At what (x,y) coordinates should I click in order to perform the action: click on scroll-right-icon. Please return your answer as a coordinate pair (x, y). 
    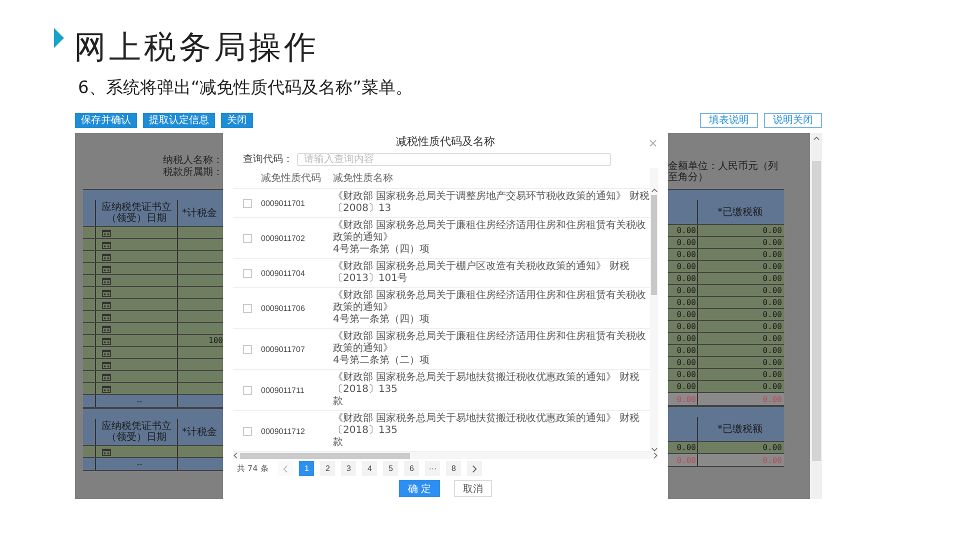
    Looking at the image, I should click on (655, 456).